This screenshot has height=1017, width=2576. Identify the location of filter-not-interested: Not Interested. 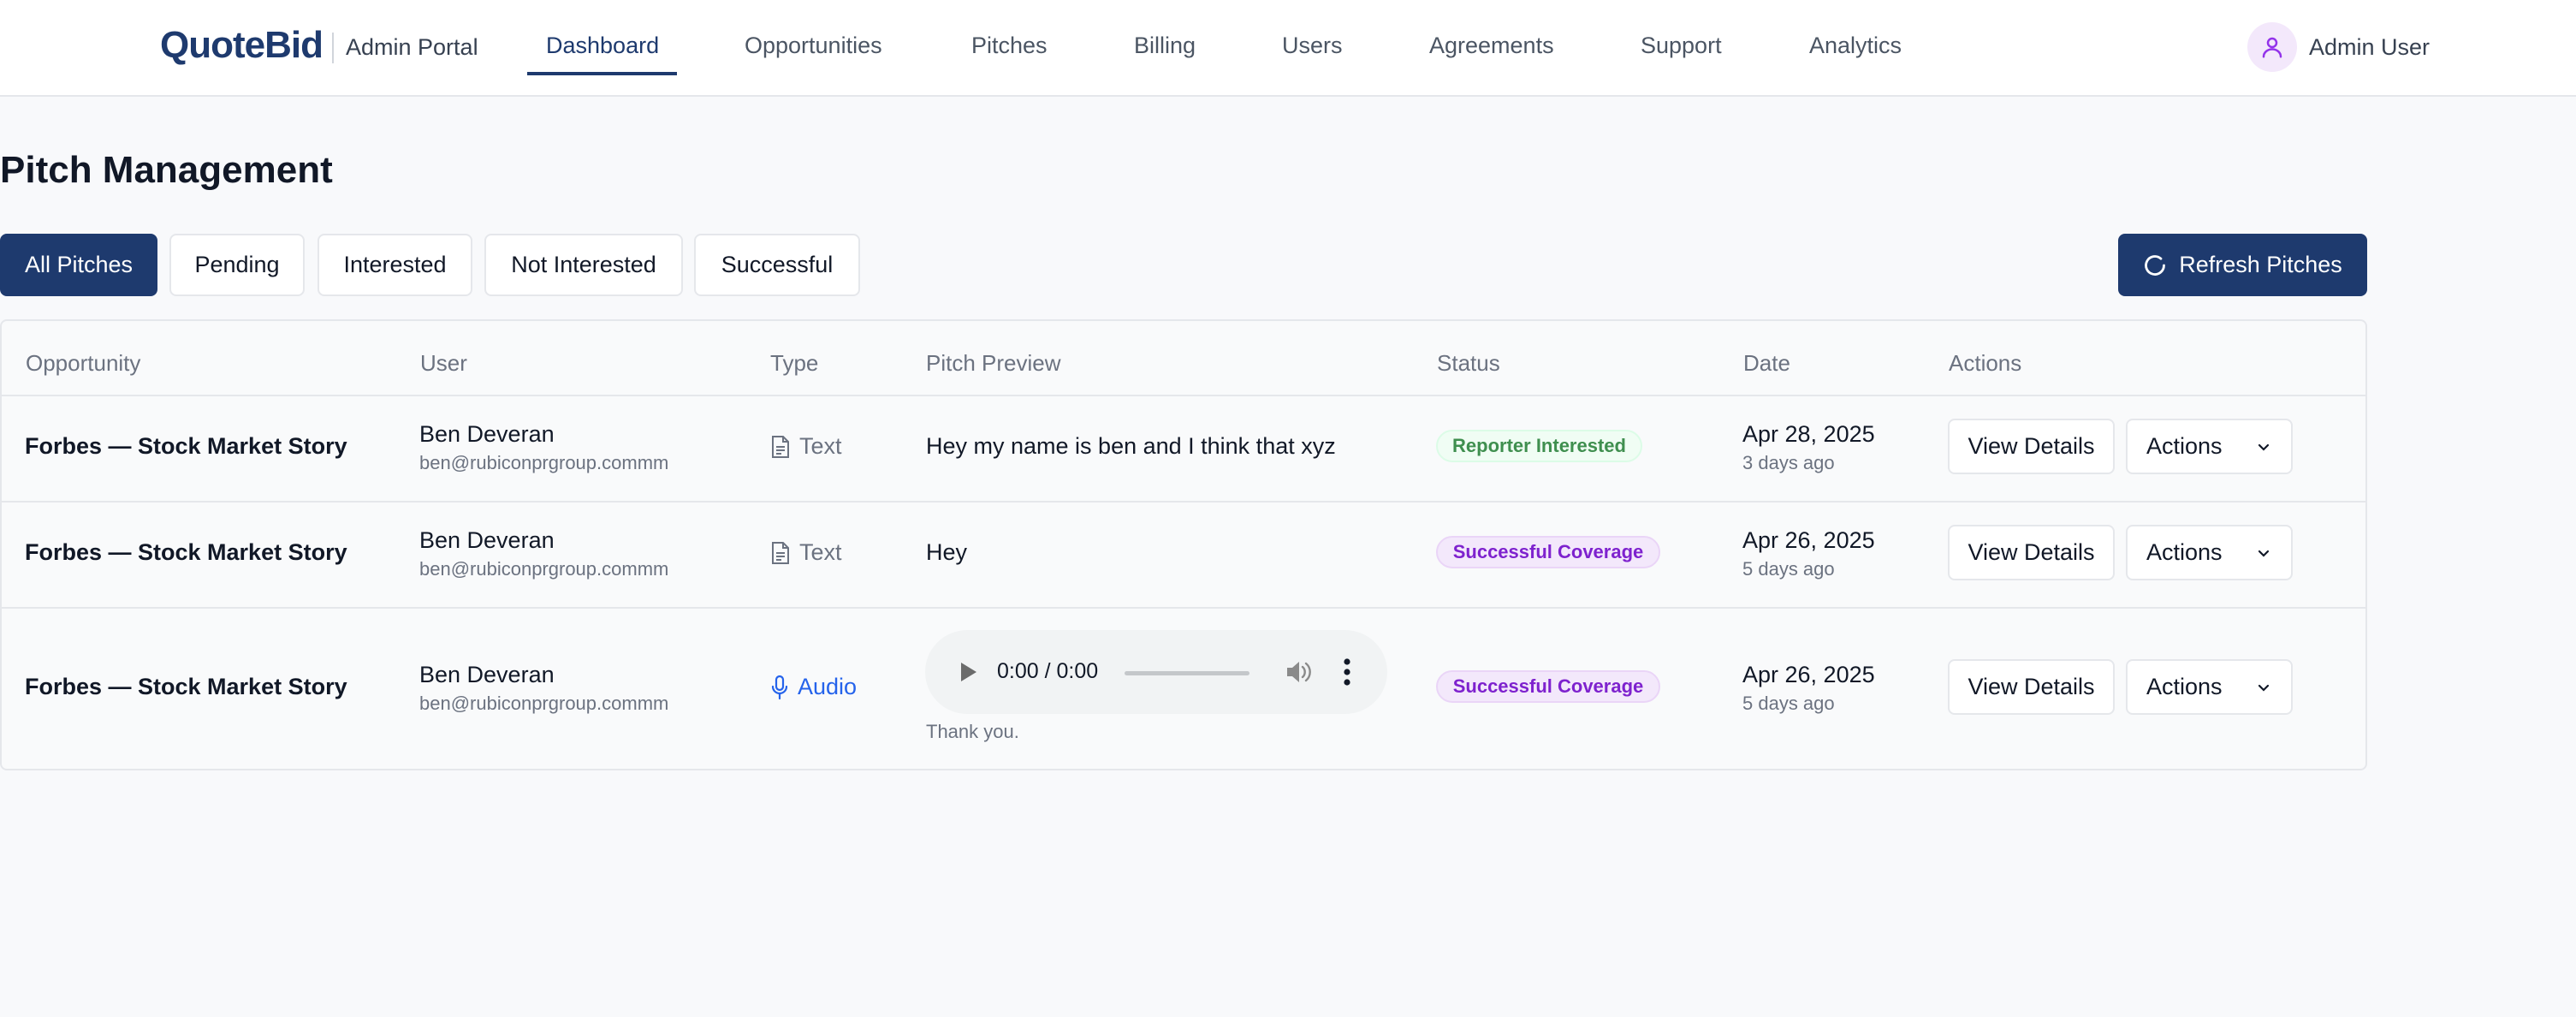
(583, 265).